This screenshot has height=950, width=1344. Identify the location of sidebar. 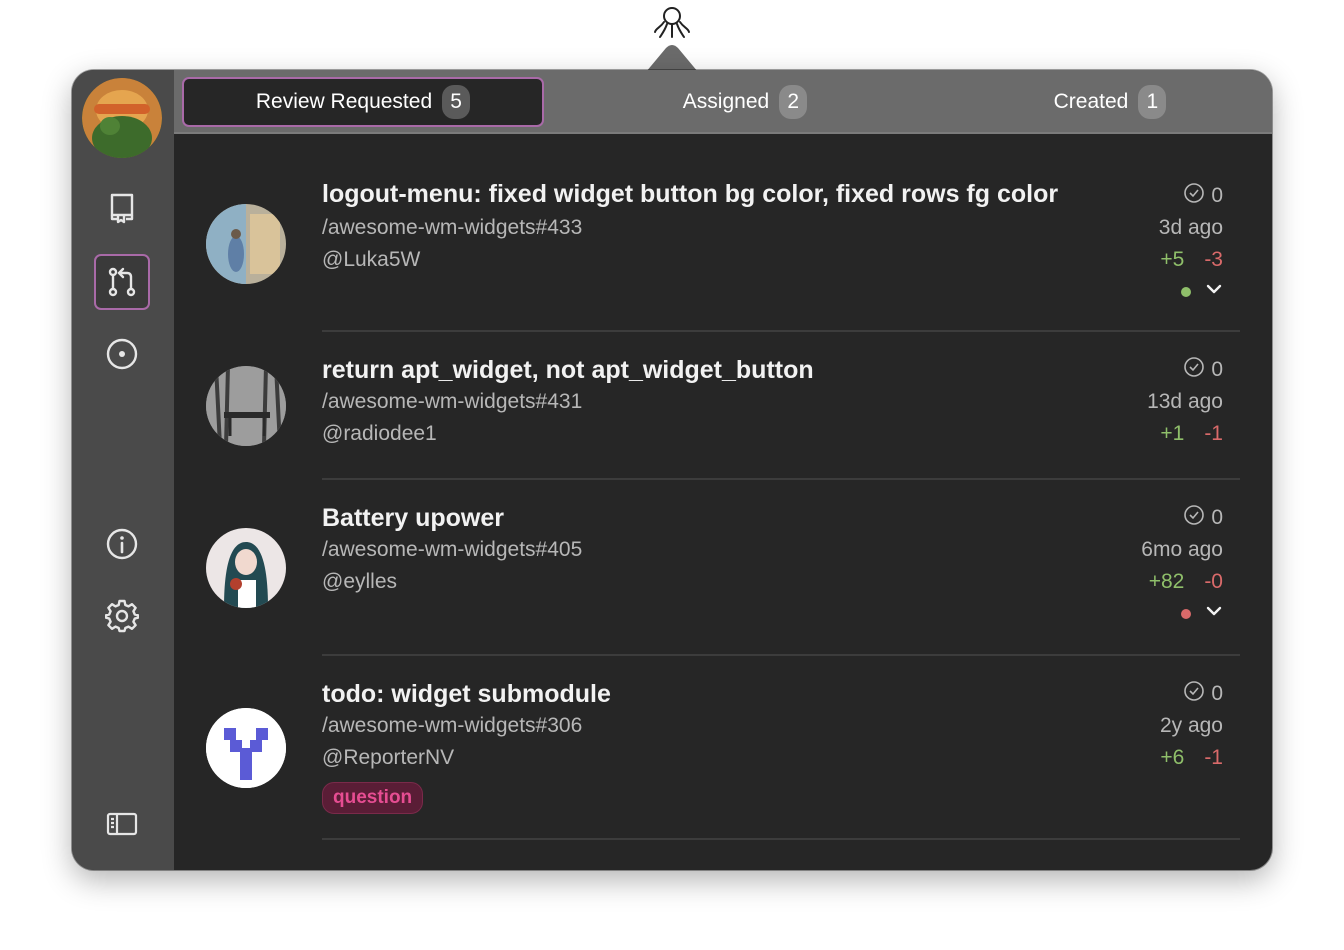
(123, 470).